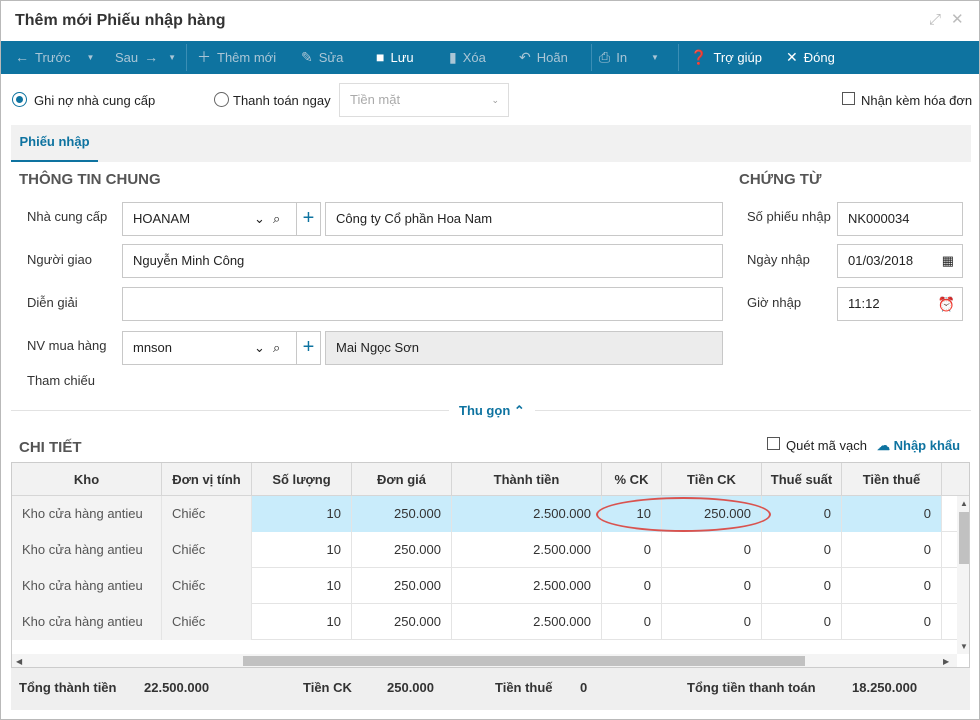 This screenshot has width=980, height=720. I want to click on column-header: Tiền thuế, so click(892, 479).